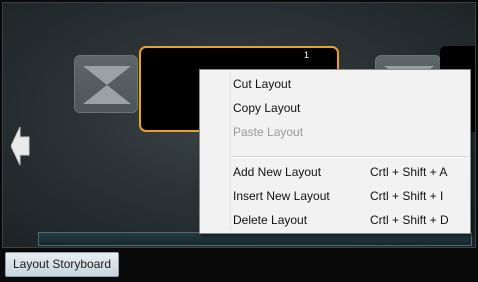  What do you see at coordinates (409, 172) in the screenshot?
I see `menu-item-shortcut: Crtl + Shift + A` at bounding box center [409, 172].